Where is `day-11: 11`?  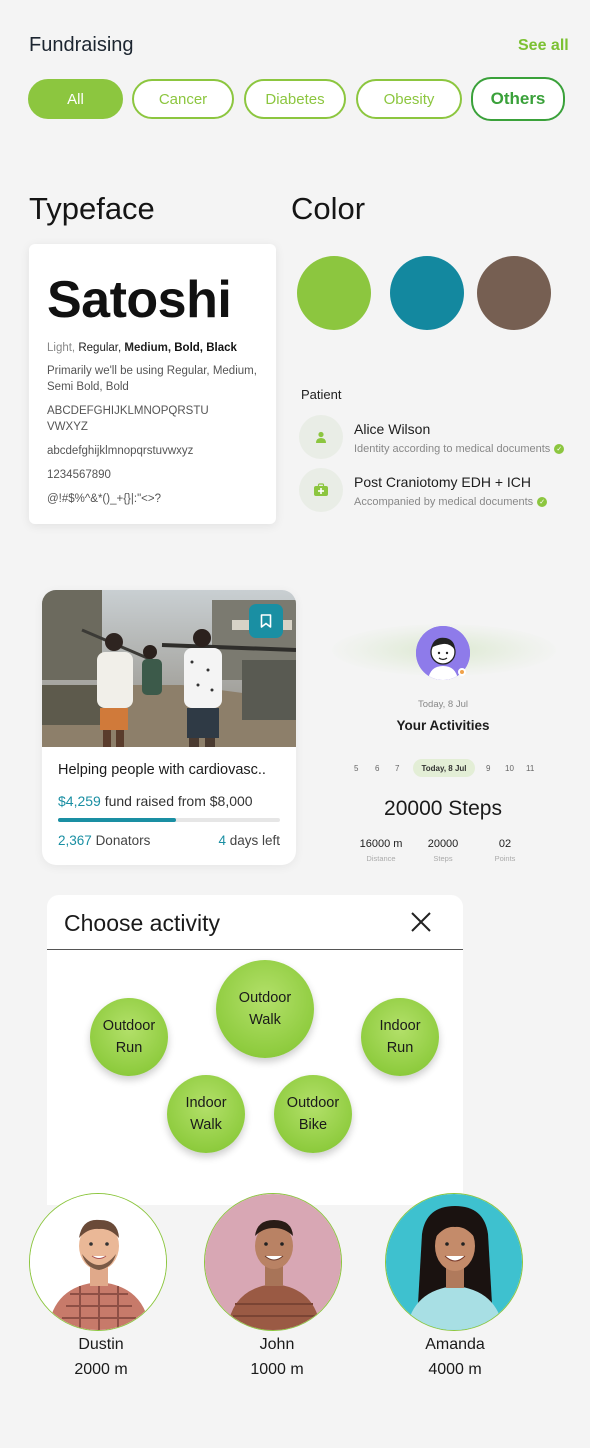 day-11: 11 is located at coordinates (530, 768).